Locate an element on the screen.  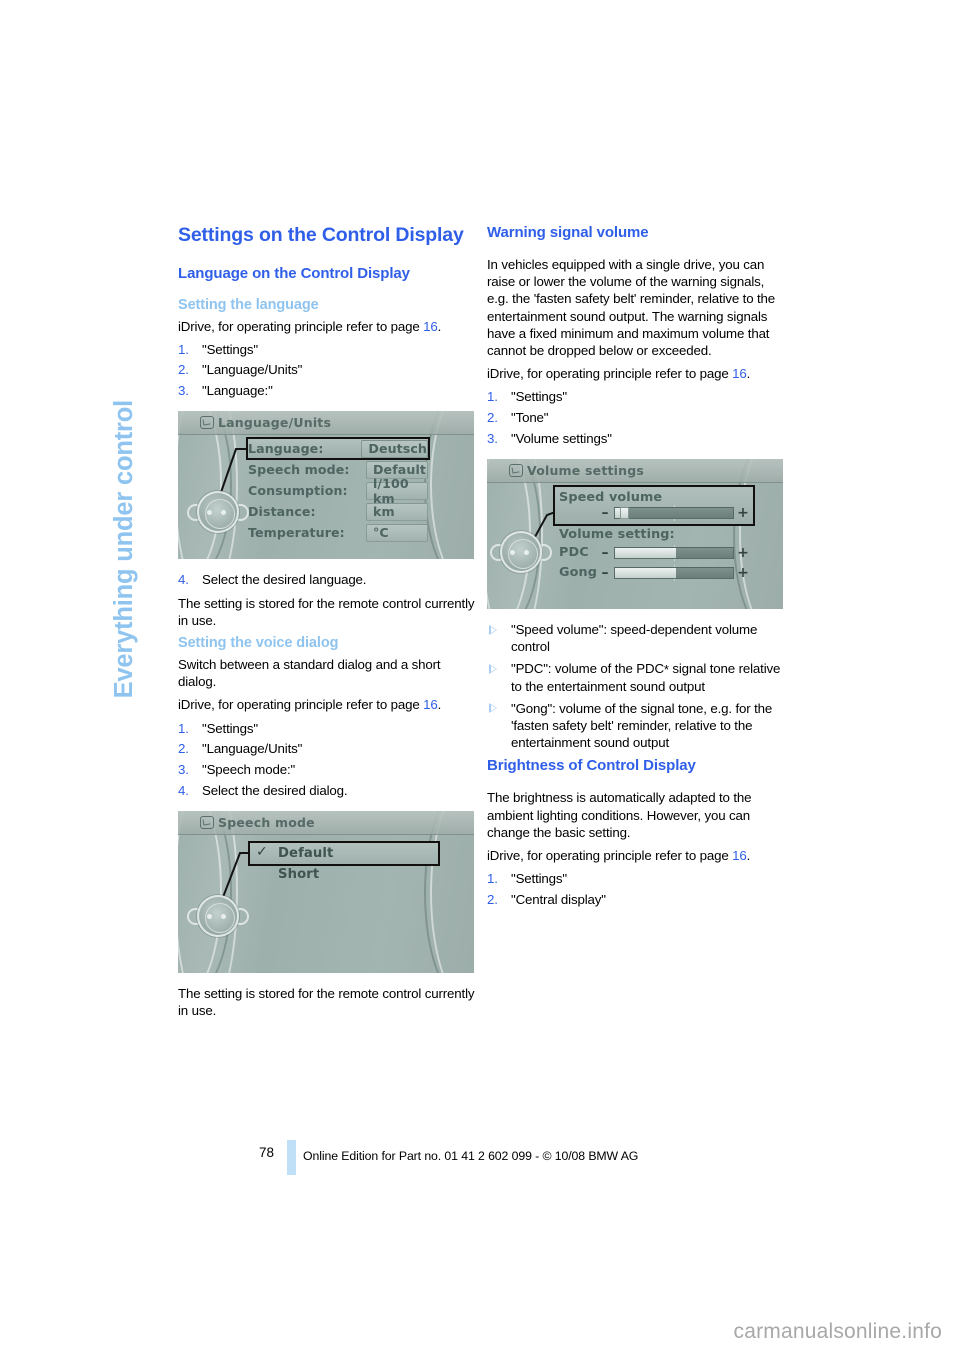
subsection-heading-setting-language: Setting the language is located at coordinates (248, 304).